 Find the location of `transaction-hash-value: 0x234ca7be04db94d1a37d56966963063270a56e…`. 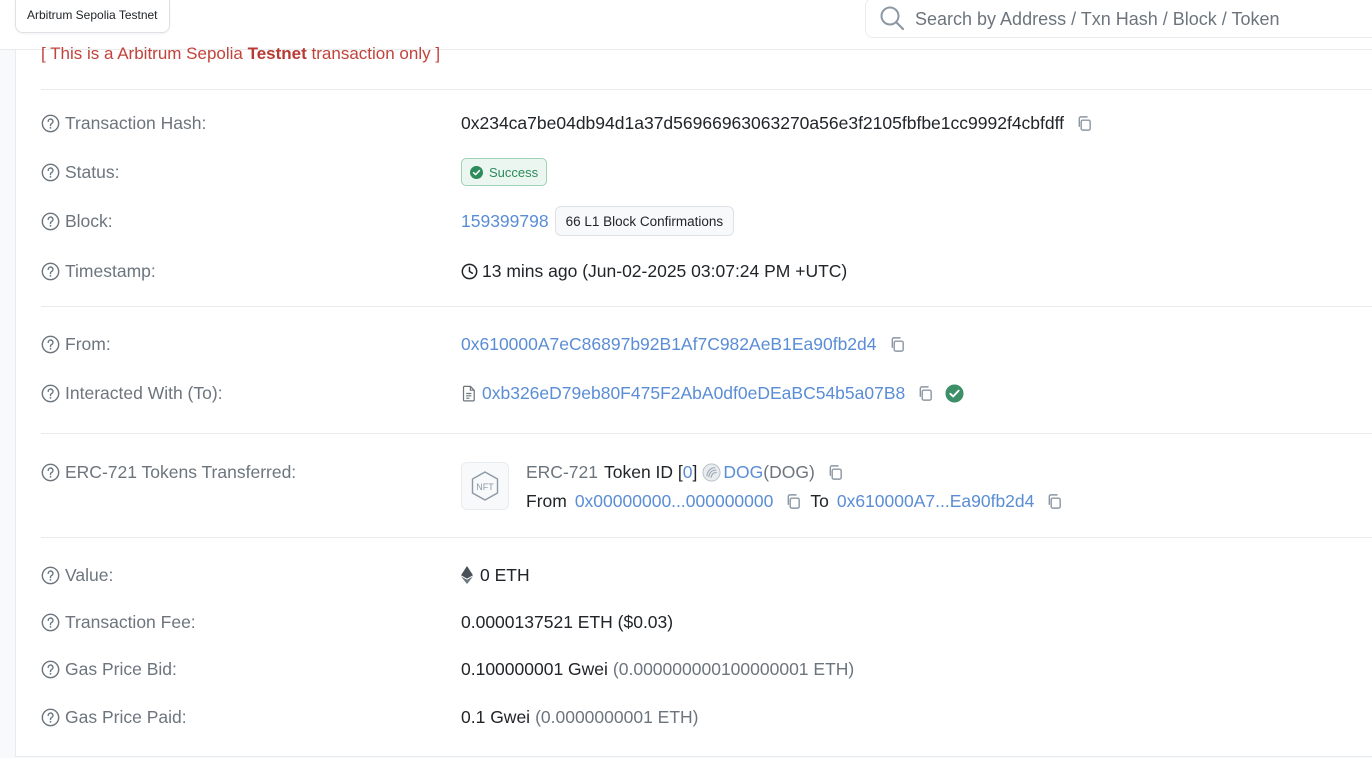

transaction-hash-value: 0x234ca7be04db94d1a37d56966963063270a56e… is located at coordinates (763, 122).